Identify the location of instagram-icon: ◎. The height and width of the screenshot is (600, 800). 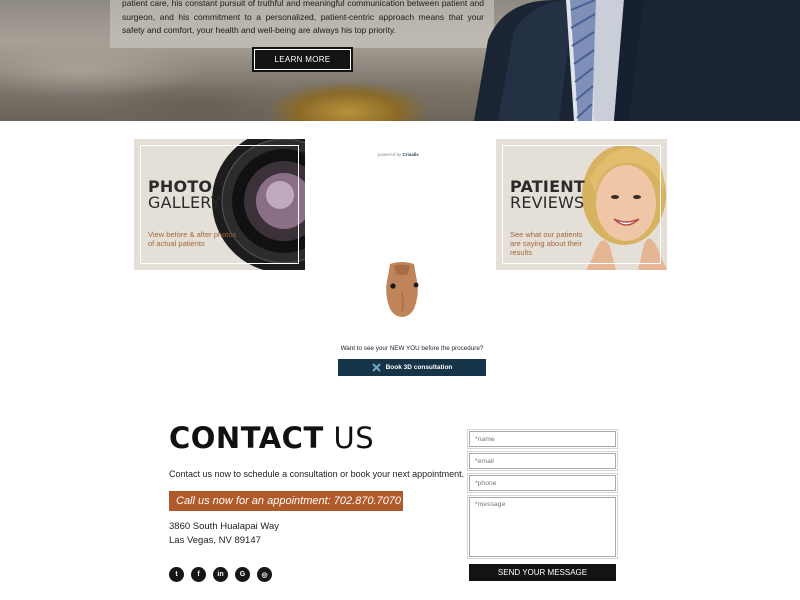
(264, 574).